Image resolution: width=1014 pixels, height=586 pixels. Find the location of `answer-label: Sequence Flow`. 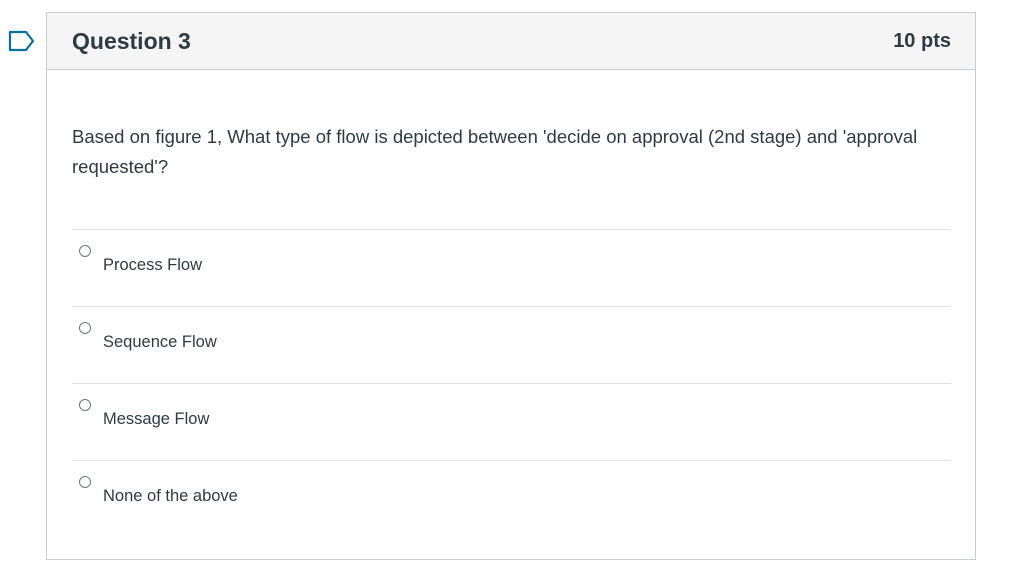

answer-label: Sequence Flow is located at coordinates (160, 342).